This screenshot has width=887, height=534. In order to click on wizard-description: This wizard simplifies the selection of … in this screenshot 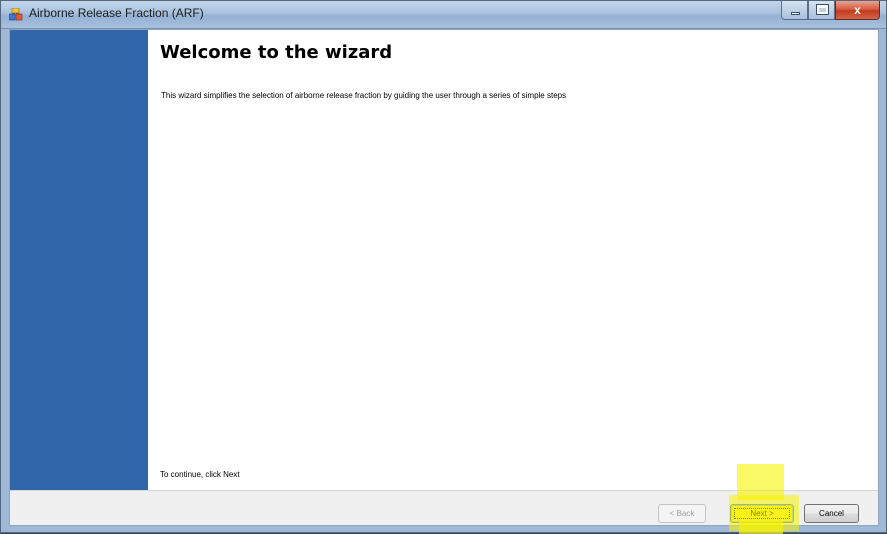, I will do `click(364, 95)`.